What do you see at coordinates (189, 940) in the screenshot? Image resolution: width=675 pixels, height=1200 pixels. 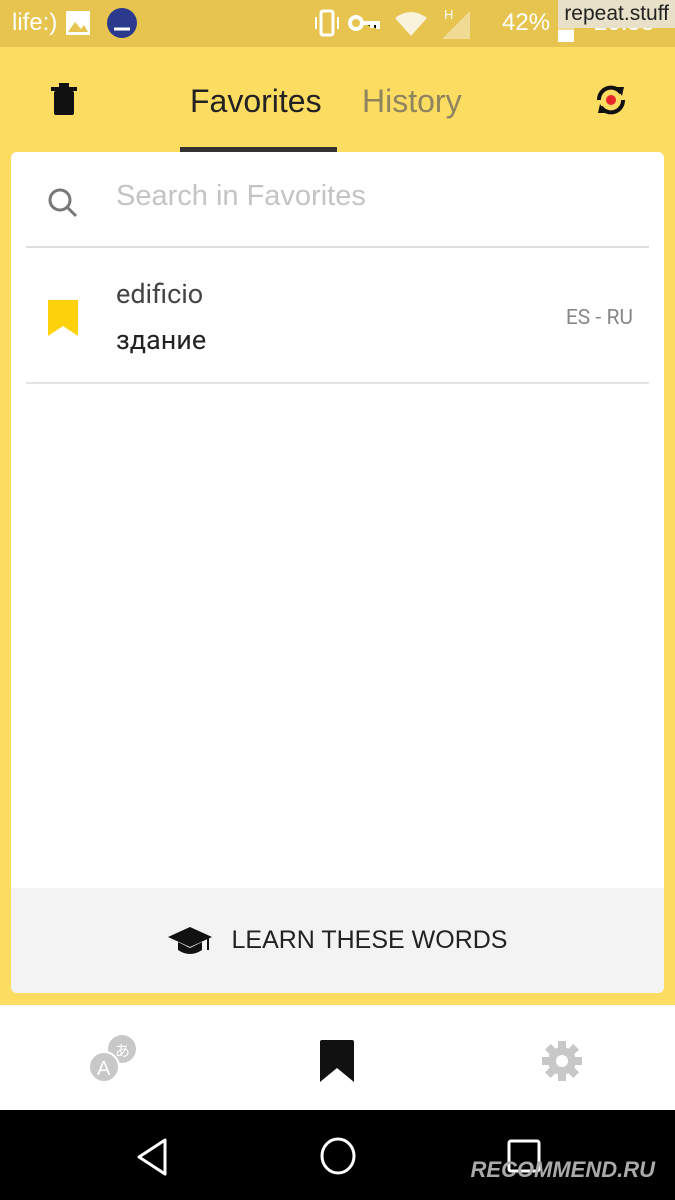 I see `graduation-cap-icon` at bounding box center [189, 940].